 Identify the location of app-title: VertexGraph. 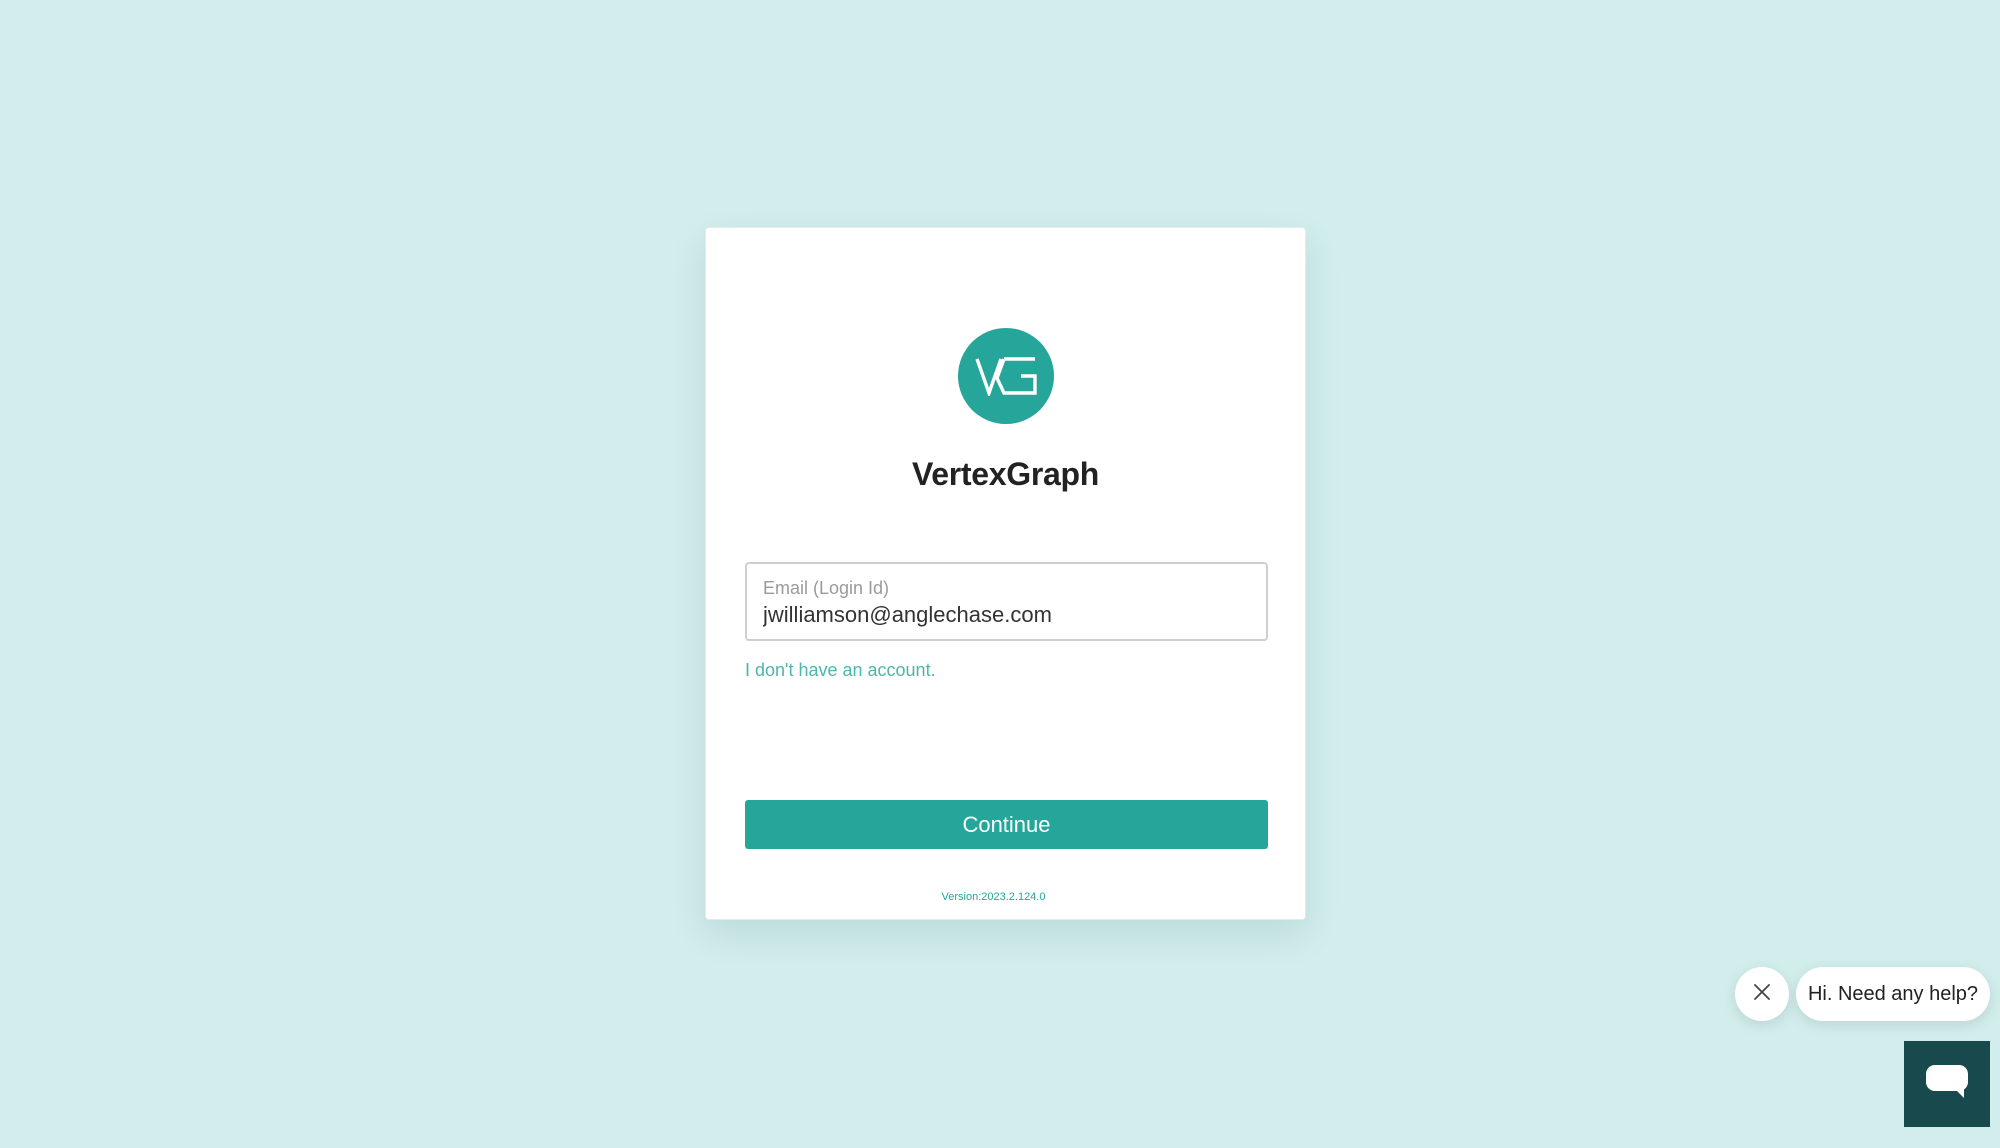
(1005, 474).